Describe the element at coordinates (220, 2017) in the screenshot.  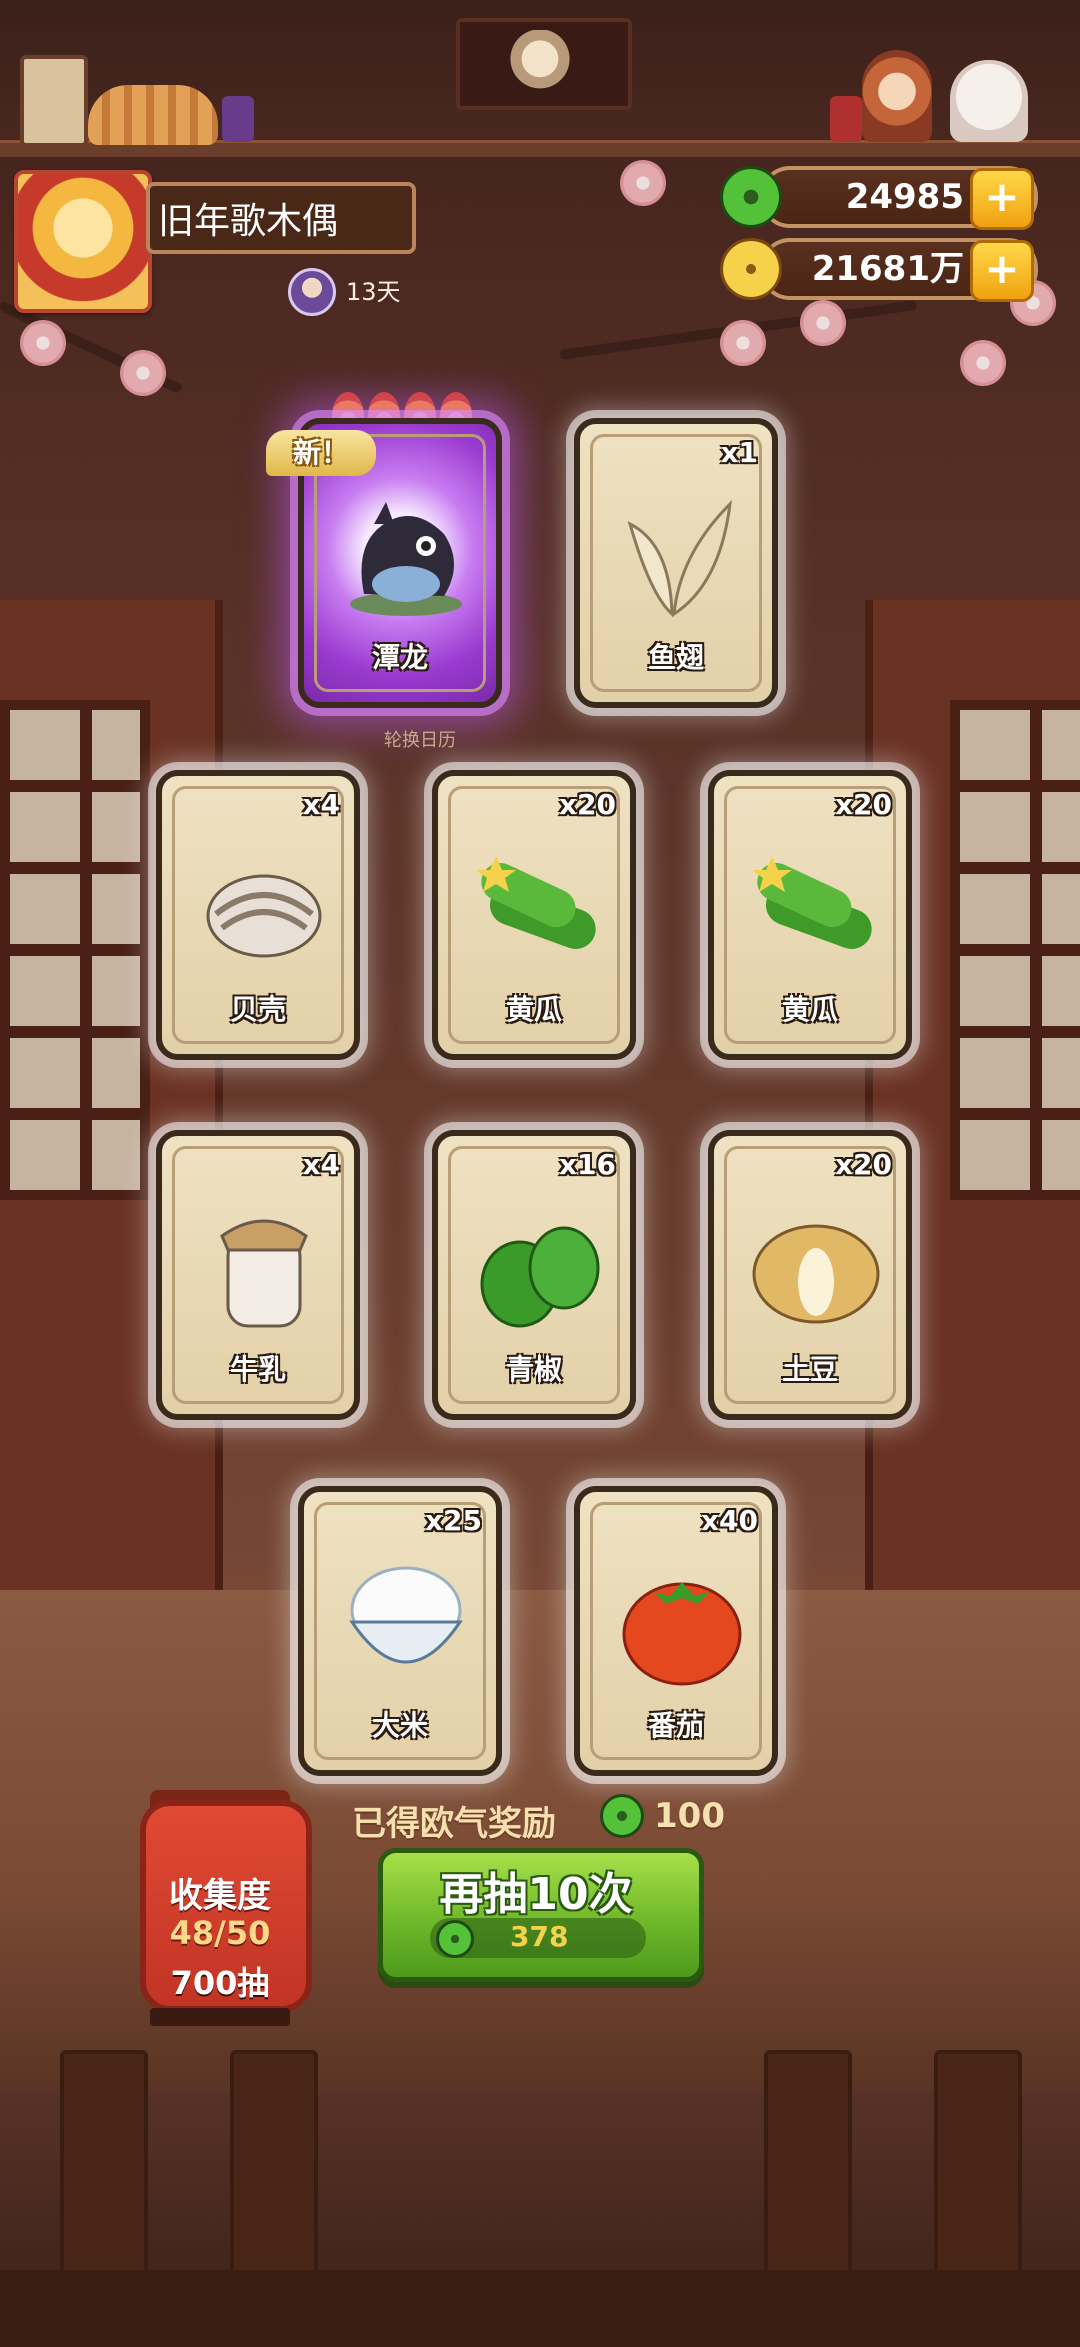
I see `lantern-stand` at that location.